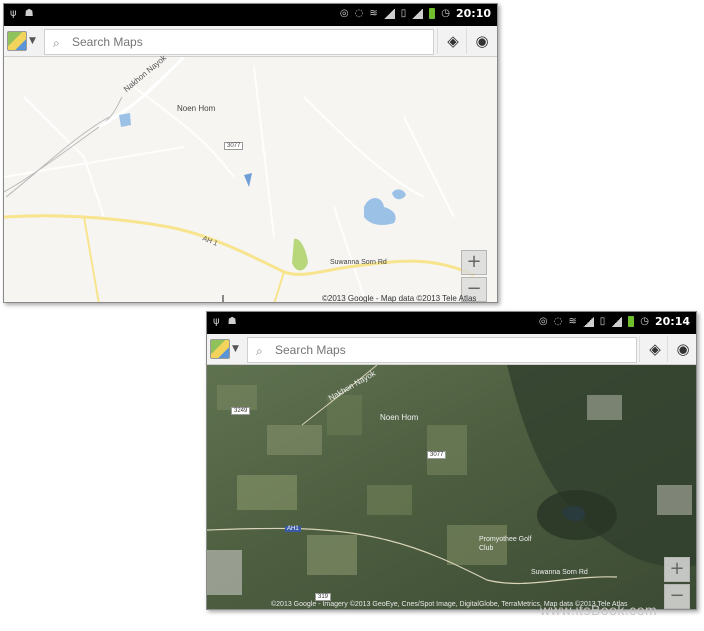 This screenshot has height=631, width=704. I want to click on clock: 20:10, so click(473, 13).